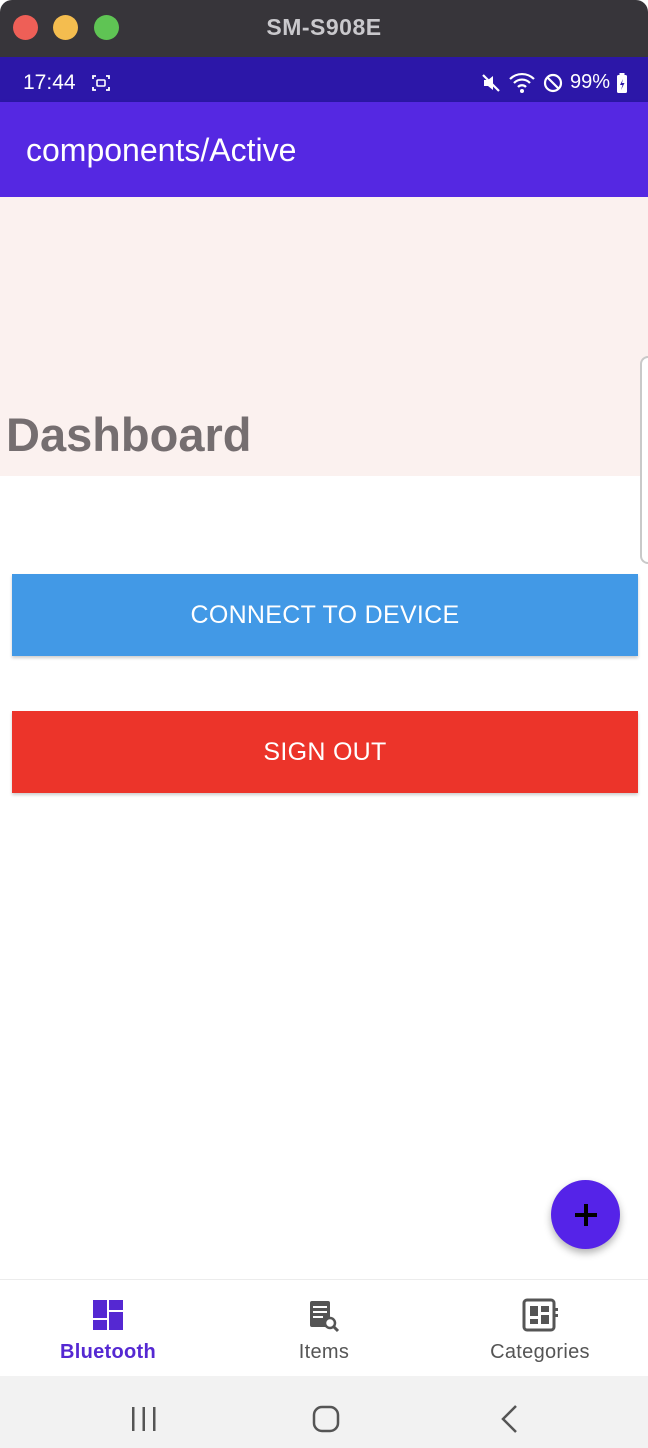 The image size is (648, 1448). I want to click on category-grid-icon, so click(540, 1315).